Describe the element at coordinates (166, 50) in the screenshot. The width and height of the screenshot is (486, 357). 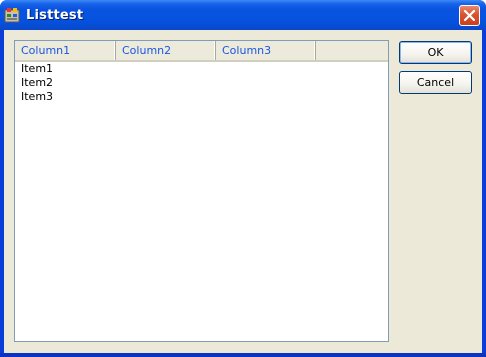
I see `column-header-2: Column2` at that location.